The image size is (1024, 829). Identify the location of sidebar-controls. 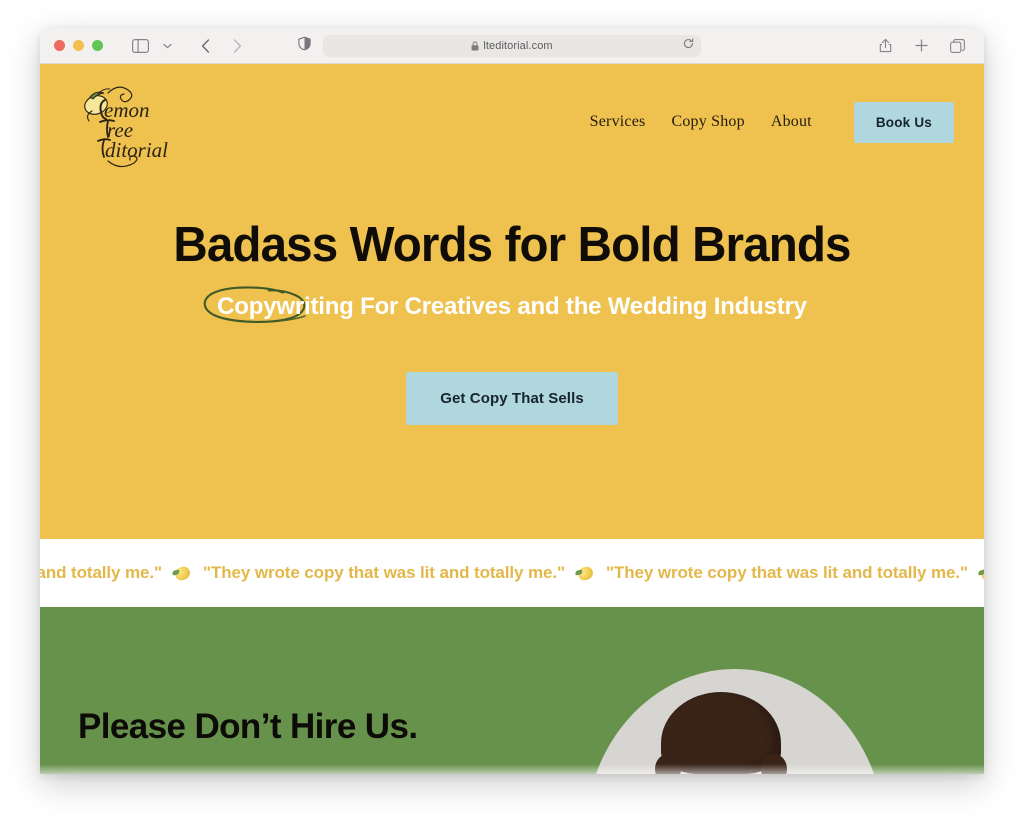
(153, 46).